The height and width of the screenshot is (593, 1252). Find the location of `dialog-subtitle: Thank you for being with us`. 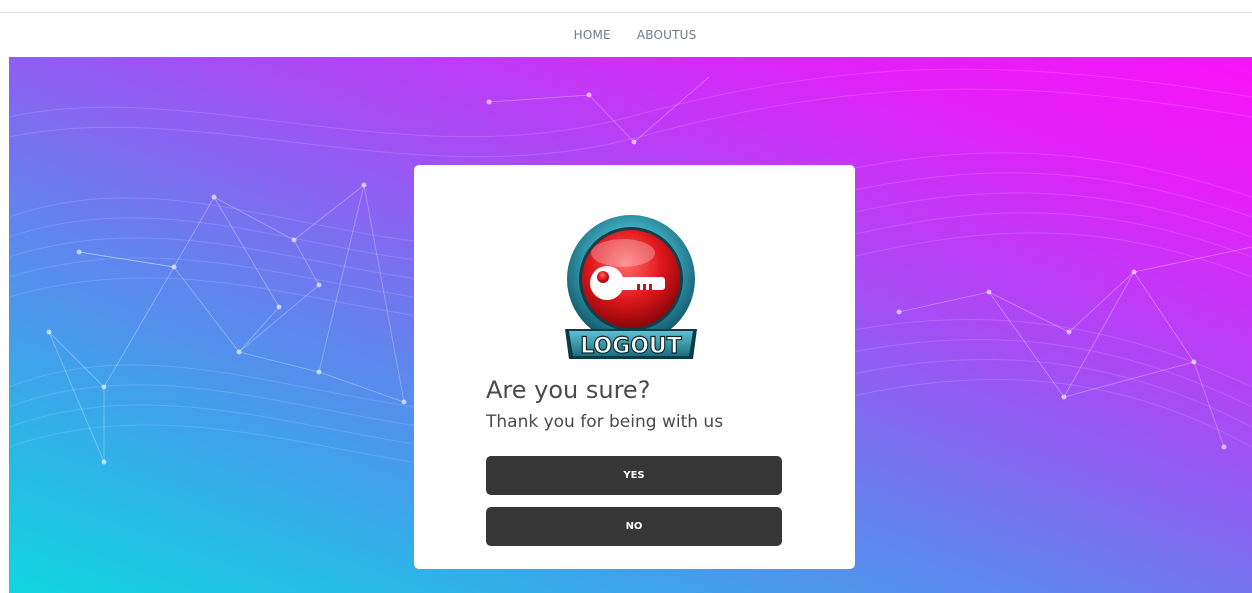

dialog-subtitle: Thank you for being with us is located at coordinates (605, 422).